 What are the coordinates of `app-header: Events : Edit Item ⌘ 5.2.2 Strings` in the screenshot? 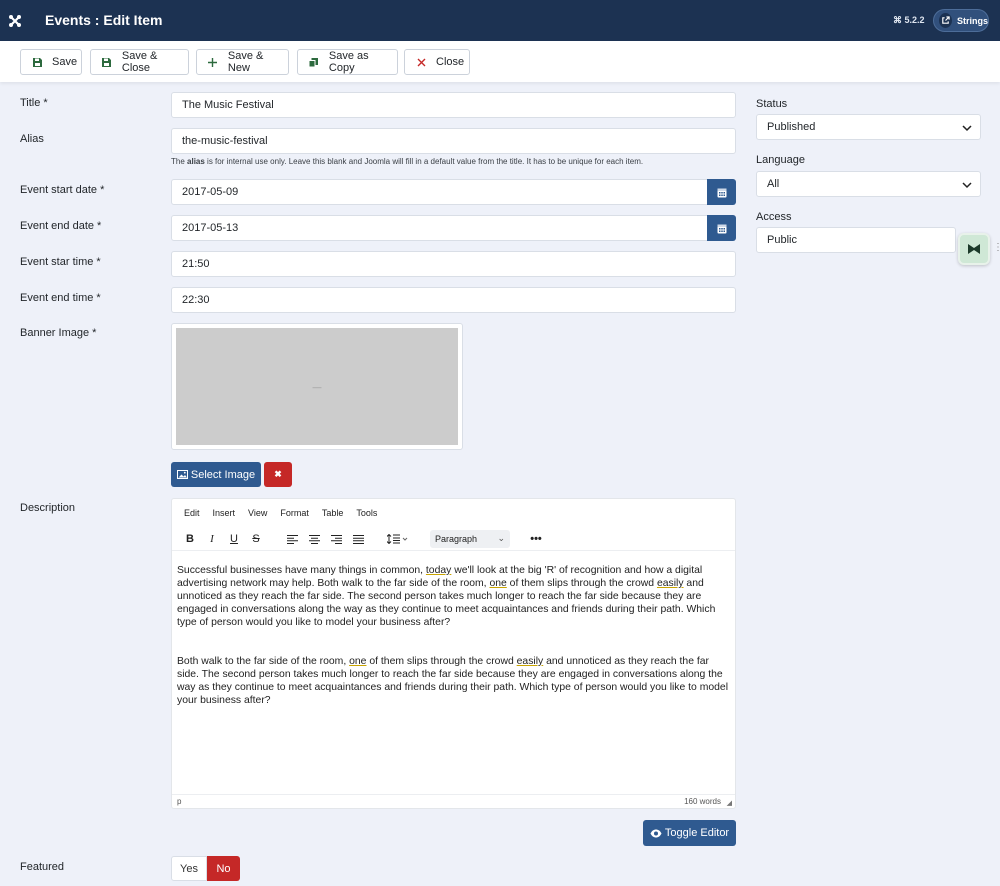 It's located at (500, 20).